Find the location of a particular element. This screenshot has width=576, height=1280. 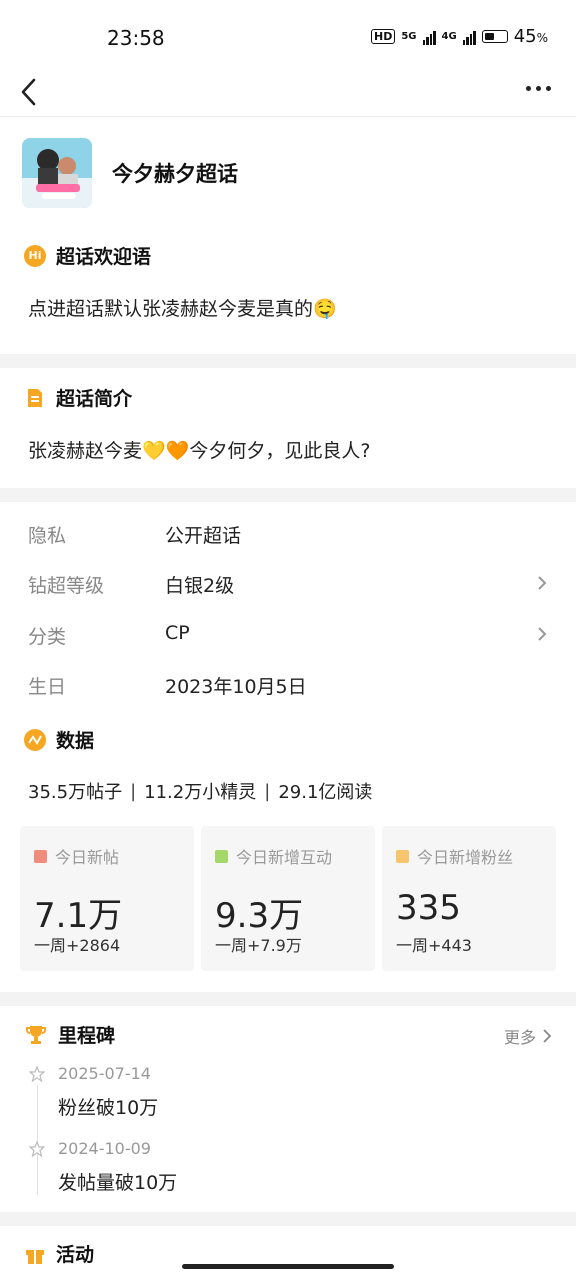

milestone-more-link: 更多 is located at coordinates (528, 1036).